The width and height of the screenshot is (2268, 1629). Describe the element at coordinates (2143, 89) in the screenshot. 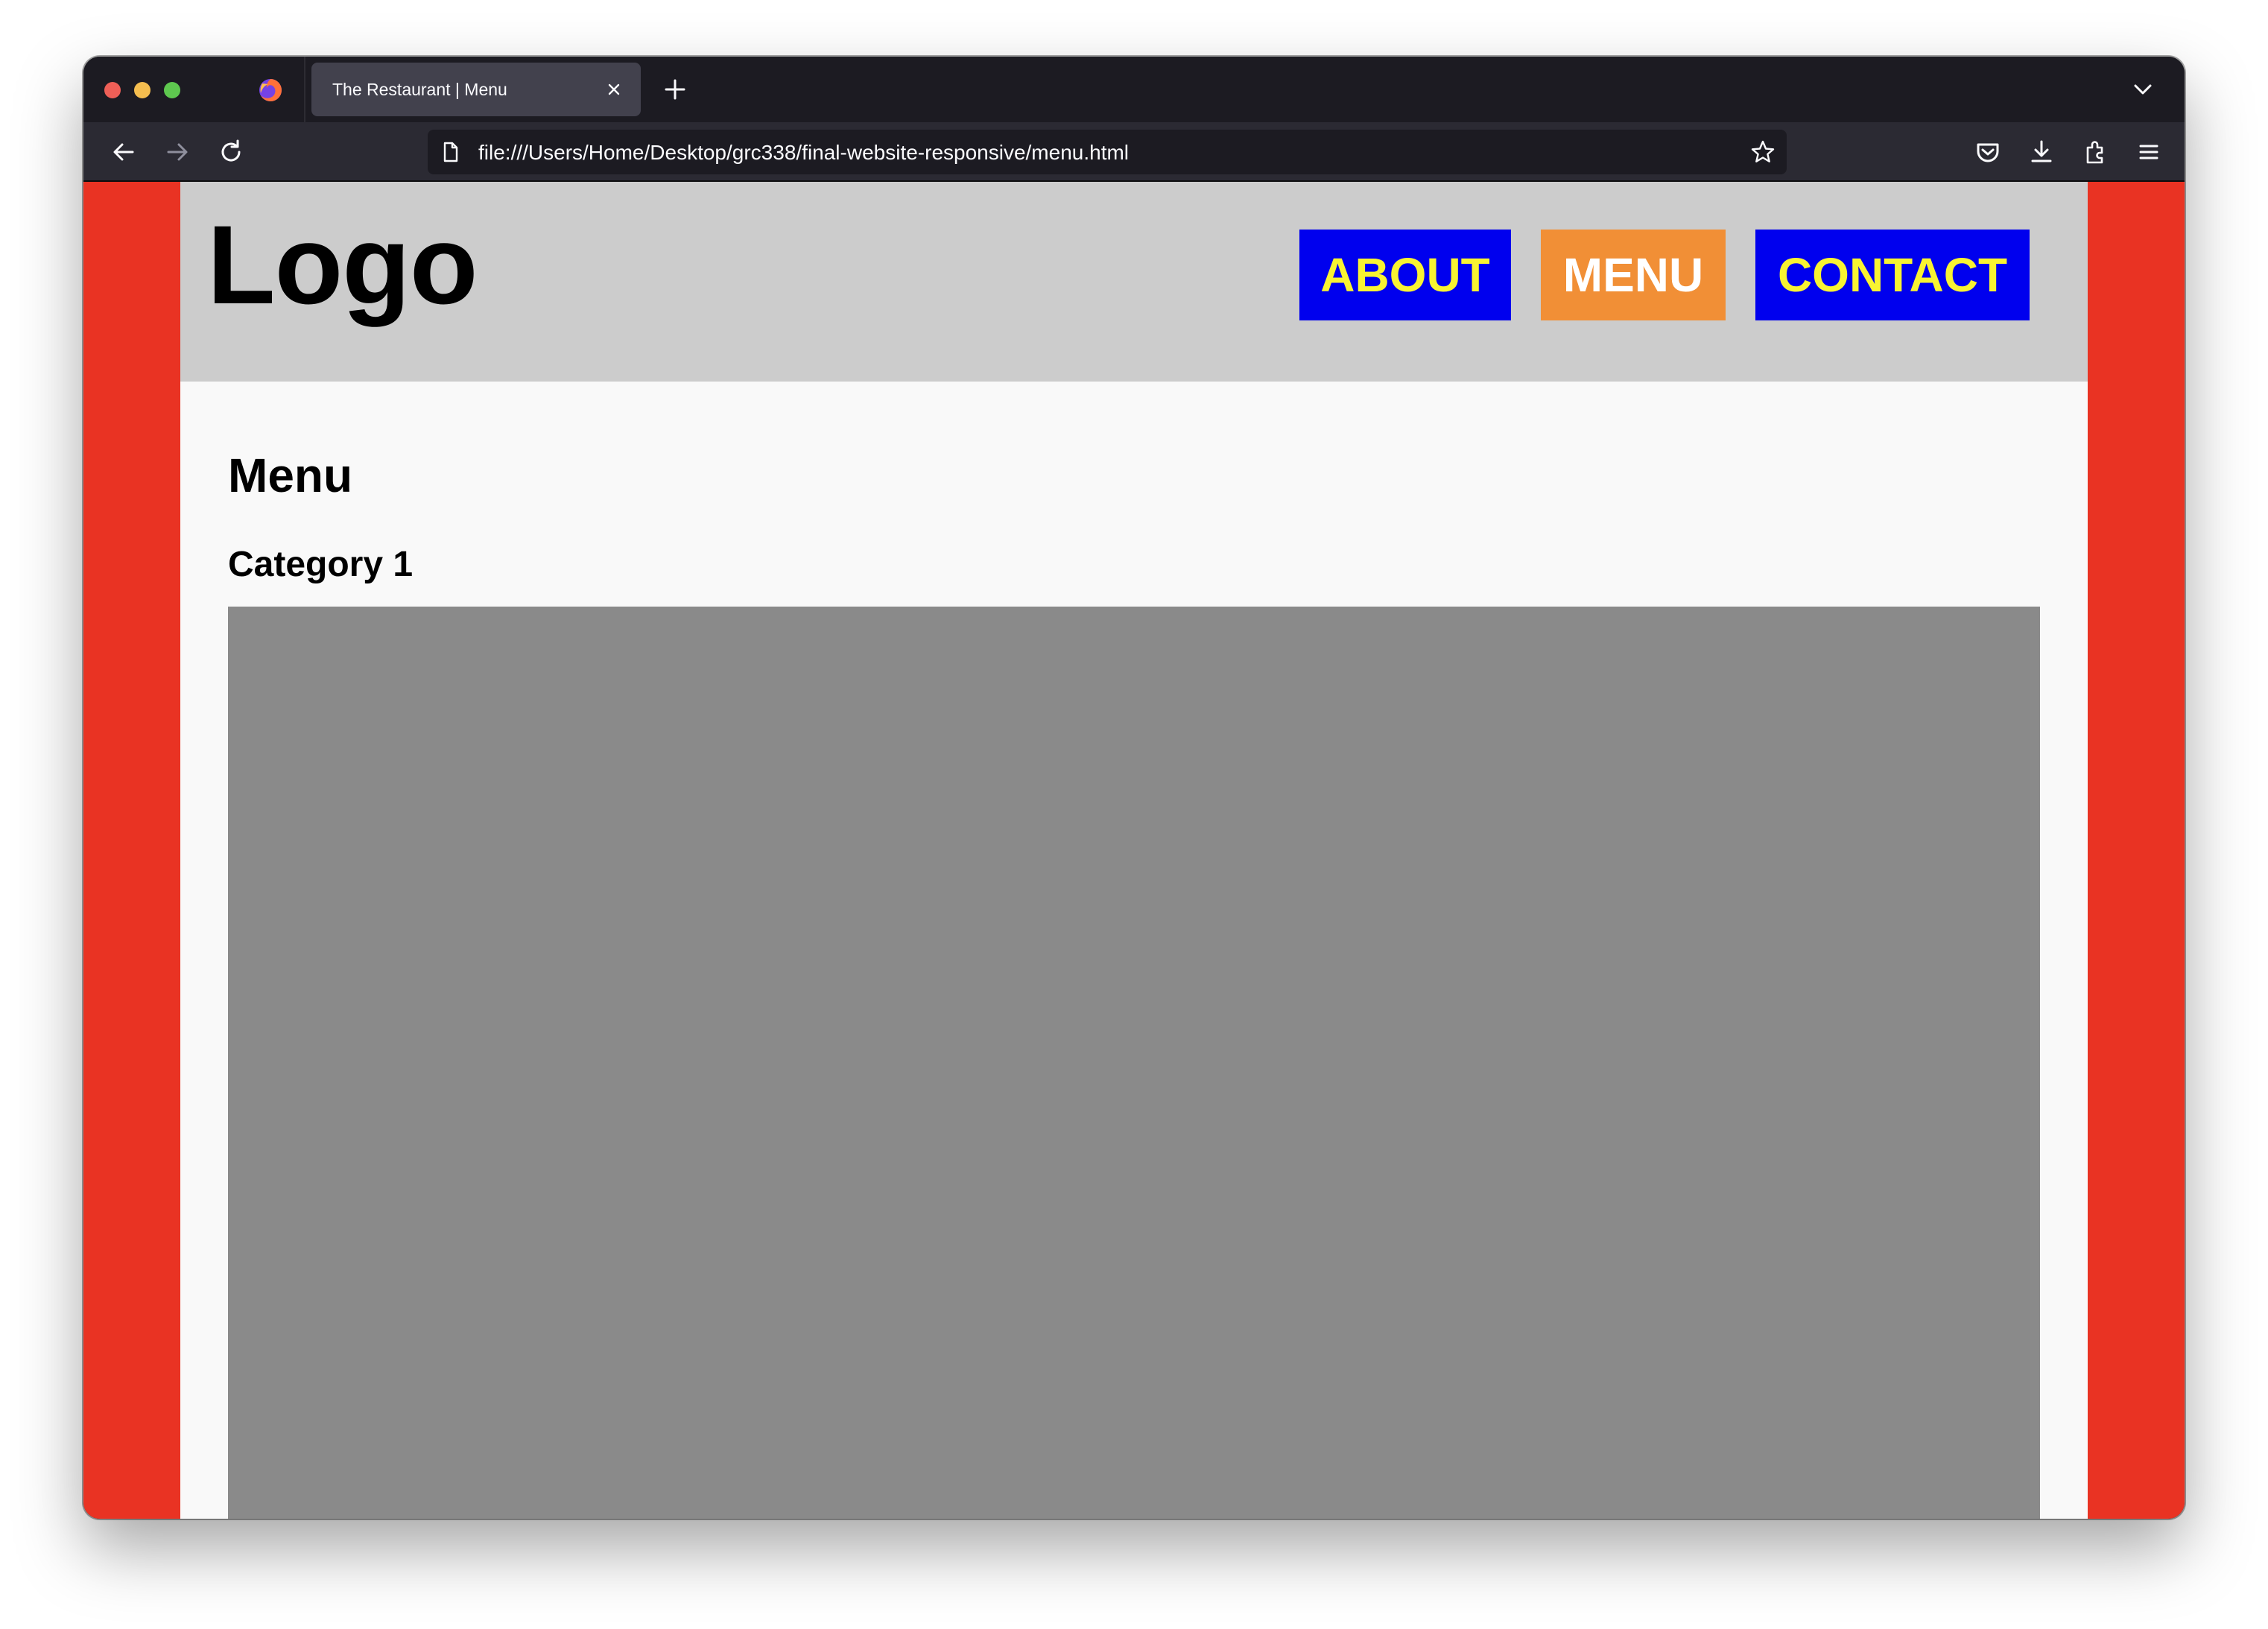

I see `chevron-down-icon` at that location.